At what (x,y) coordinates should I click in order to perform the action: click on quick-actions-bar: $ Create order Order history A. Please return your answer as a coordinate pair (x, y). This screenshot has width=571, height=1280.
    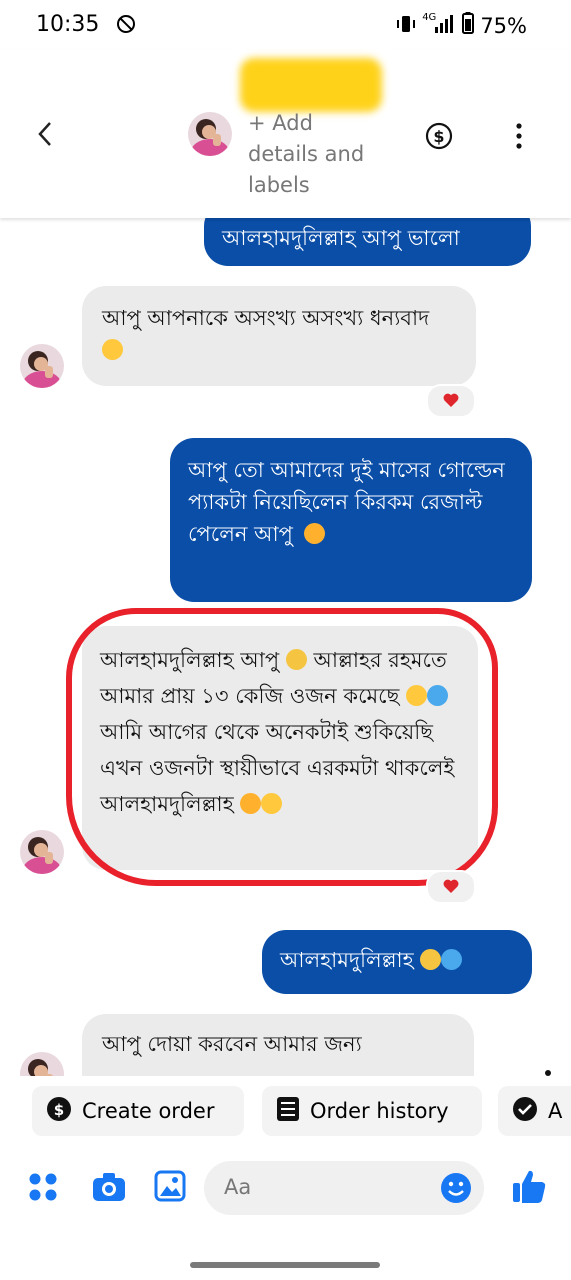
    Looking at the image, I should click on (285, 1114).